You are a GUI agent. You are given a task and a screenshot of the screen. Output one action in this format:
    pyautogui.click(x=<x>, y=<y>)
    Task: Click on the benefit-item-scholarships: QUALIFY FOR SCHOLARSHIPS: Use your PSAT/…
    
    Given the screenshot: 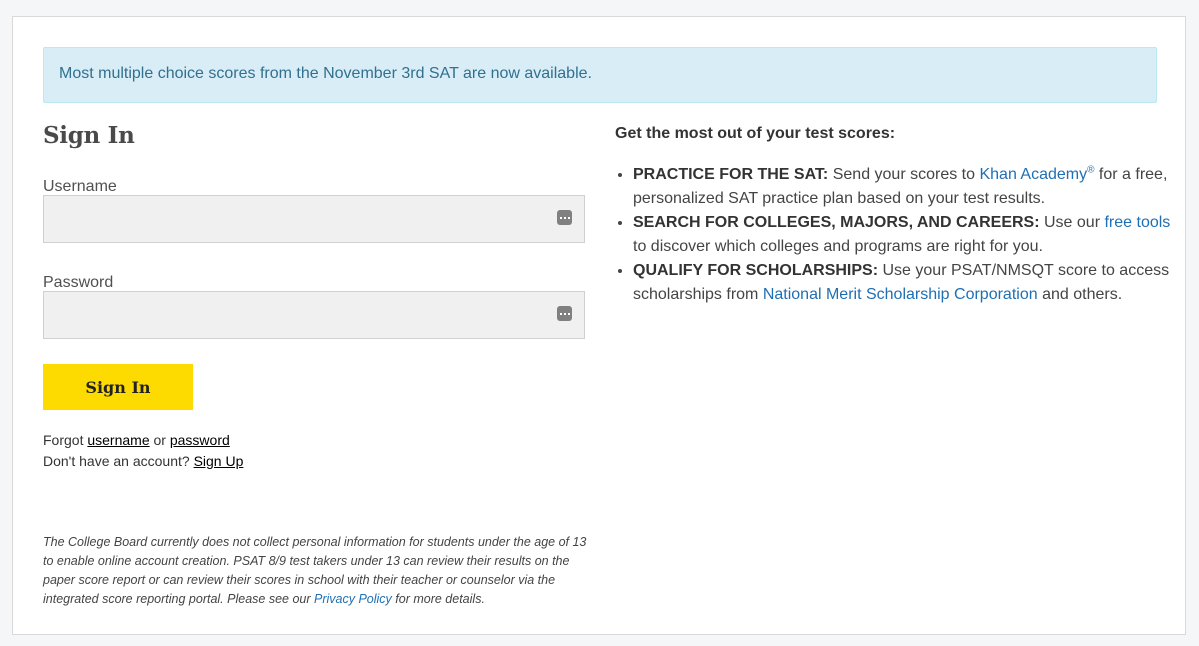 What is the action you would take?
    pyautogui.click(x=904, y=283)
    